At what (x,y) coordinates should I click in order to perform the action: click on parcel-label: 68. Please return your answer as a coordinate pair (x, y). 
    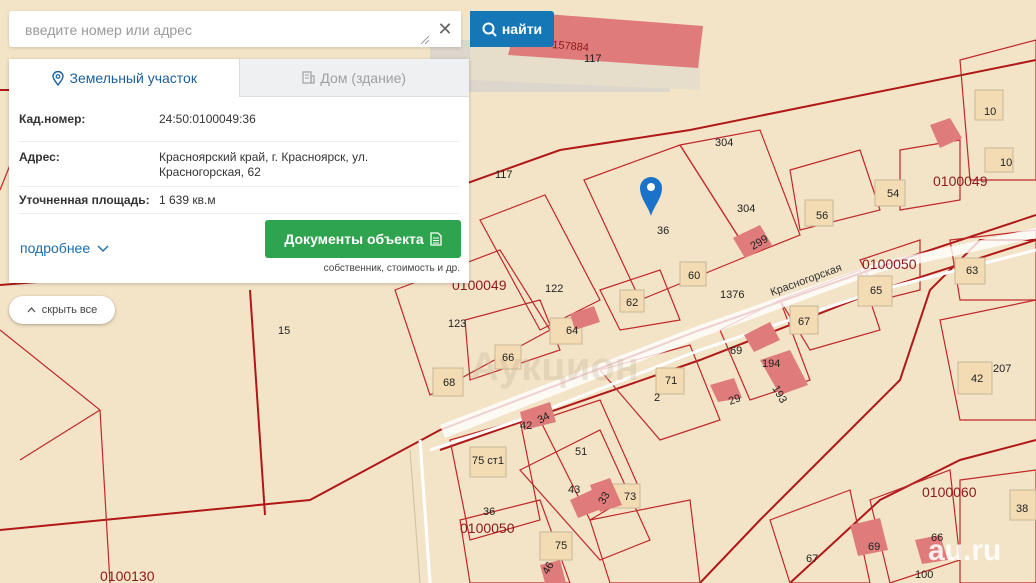
    Looking at the image, I should click on (449, 383).